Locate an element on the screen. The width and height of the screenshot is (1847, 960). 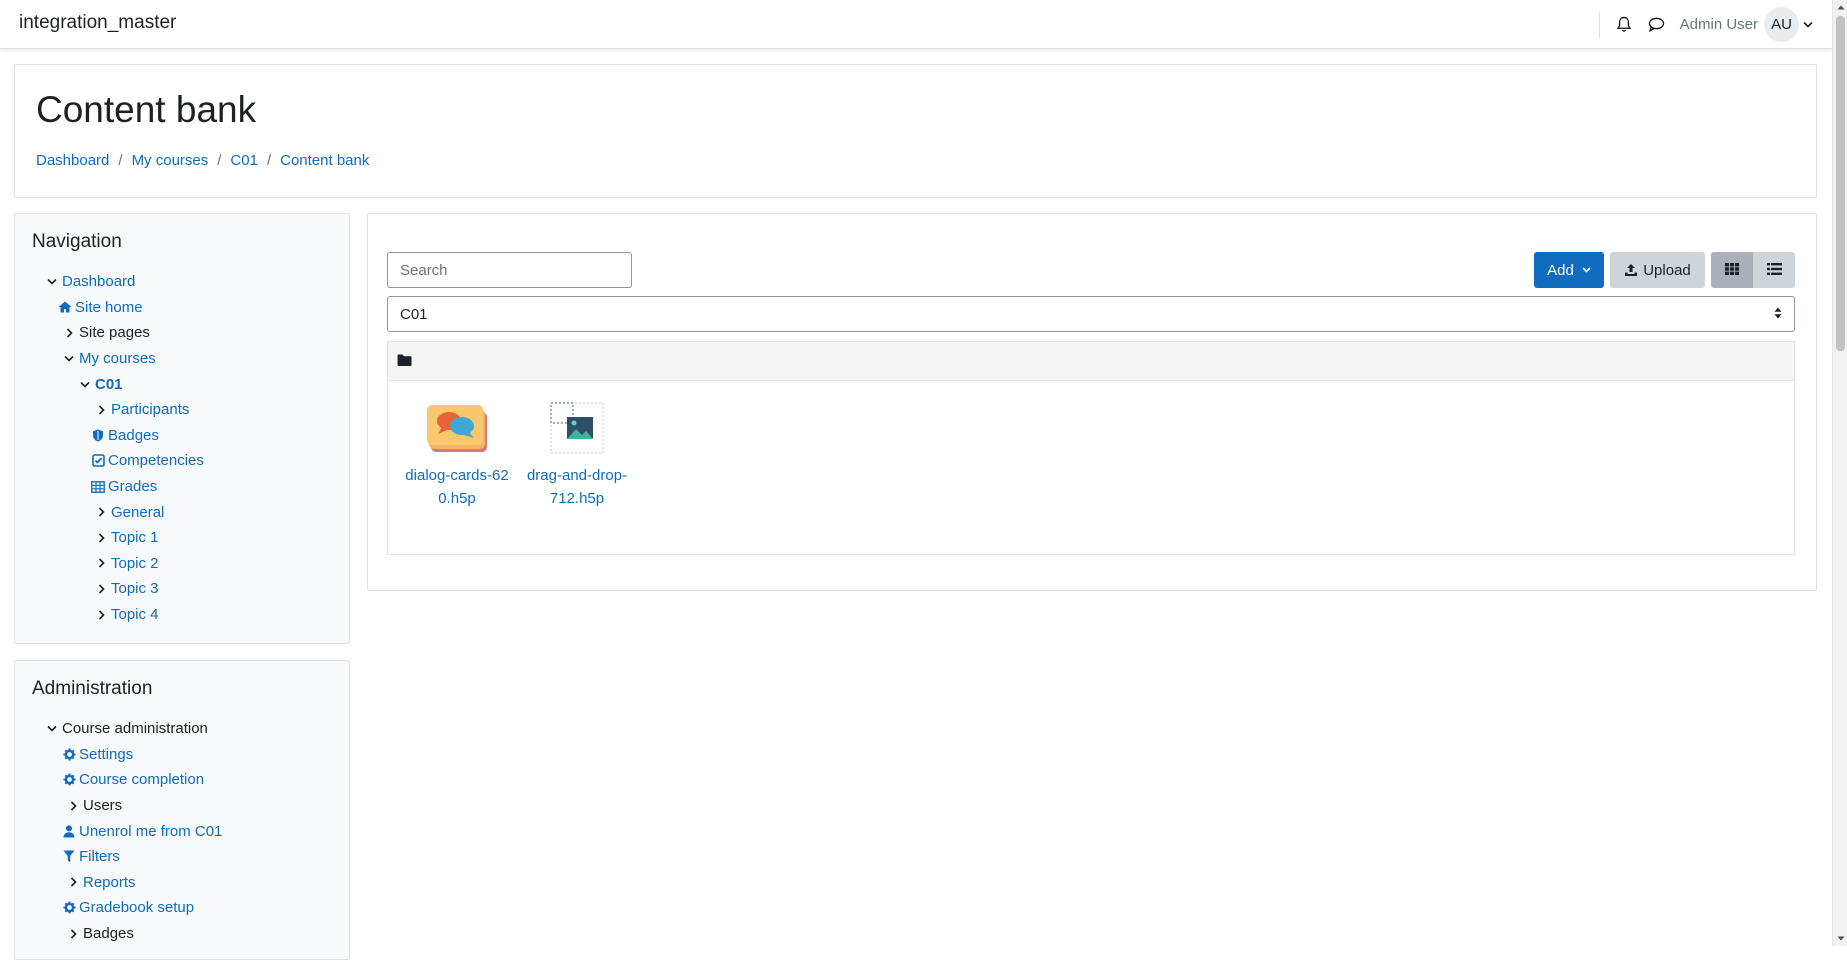
grid-view-button is located at coordinates (1732, 270).